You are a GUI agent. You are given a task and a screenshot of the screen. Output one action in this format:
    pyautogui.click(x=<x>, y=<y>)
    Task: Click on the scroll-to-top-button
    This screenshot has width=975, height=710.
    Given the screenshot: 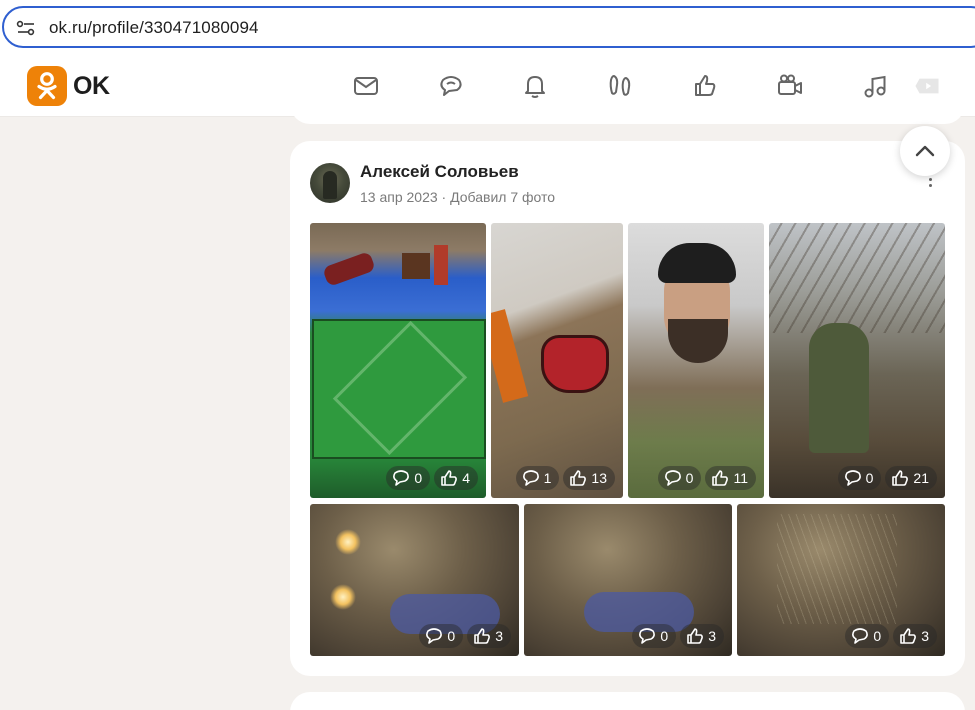 What is the action you would take?
    pyautogui.click(x=925, y=151)
    